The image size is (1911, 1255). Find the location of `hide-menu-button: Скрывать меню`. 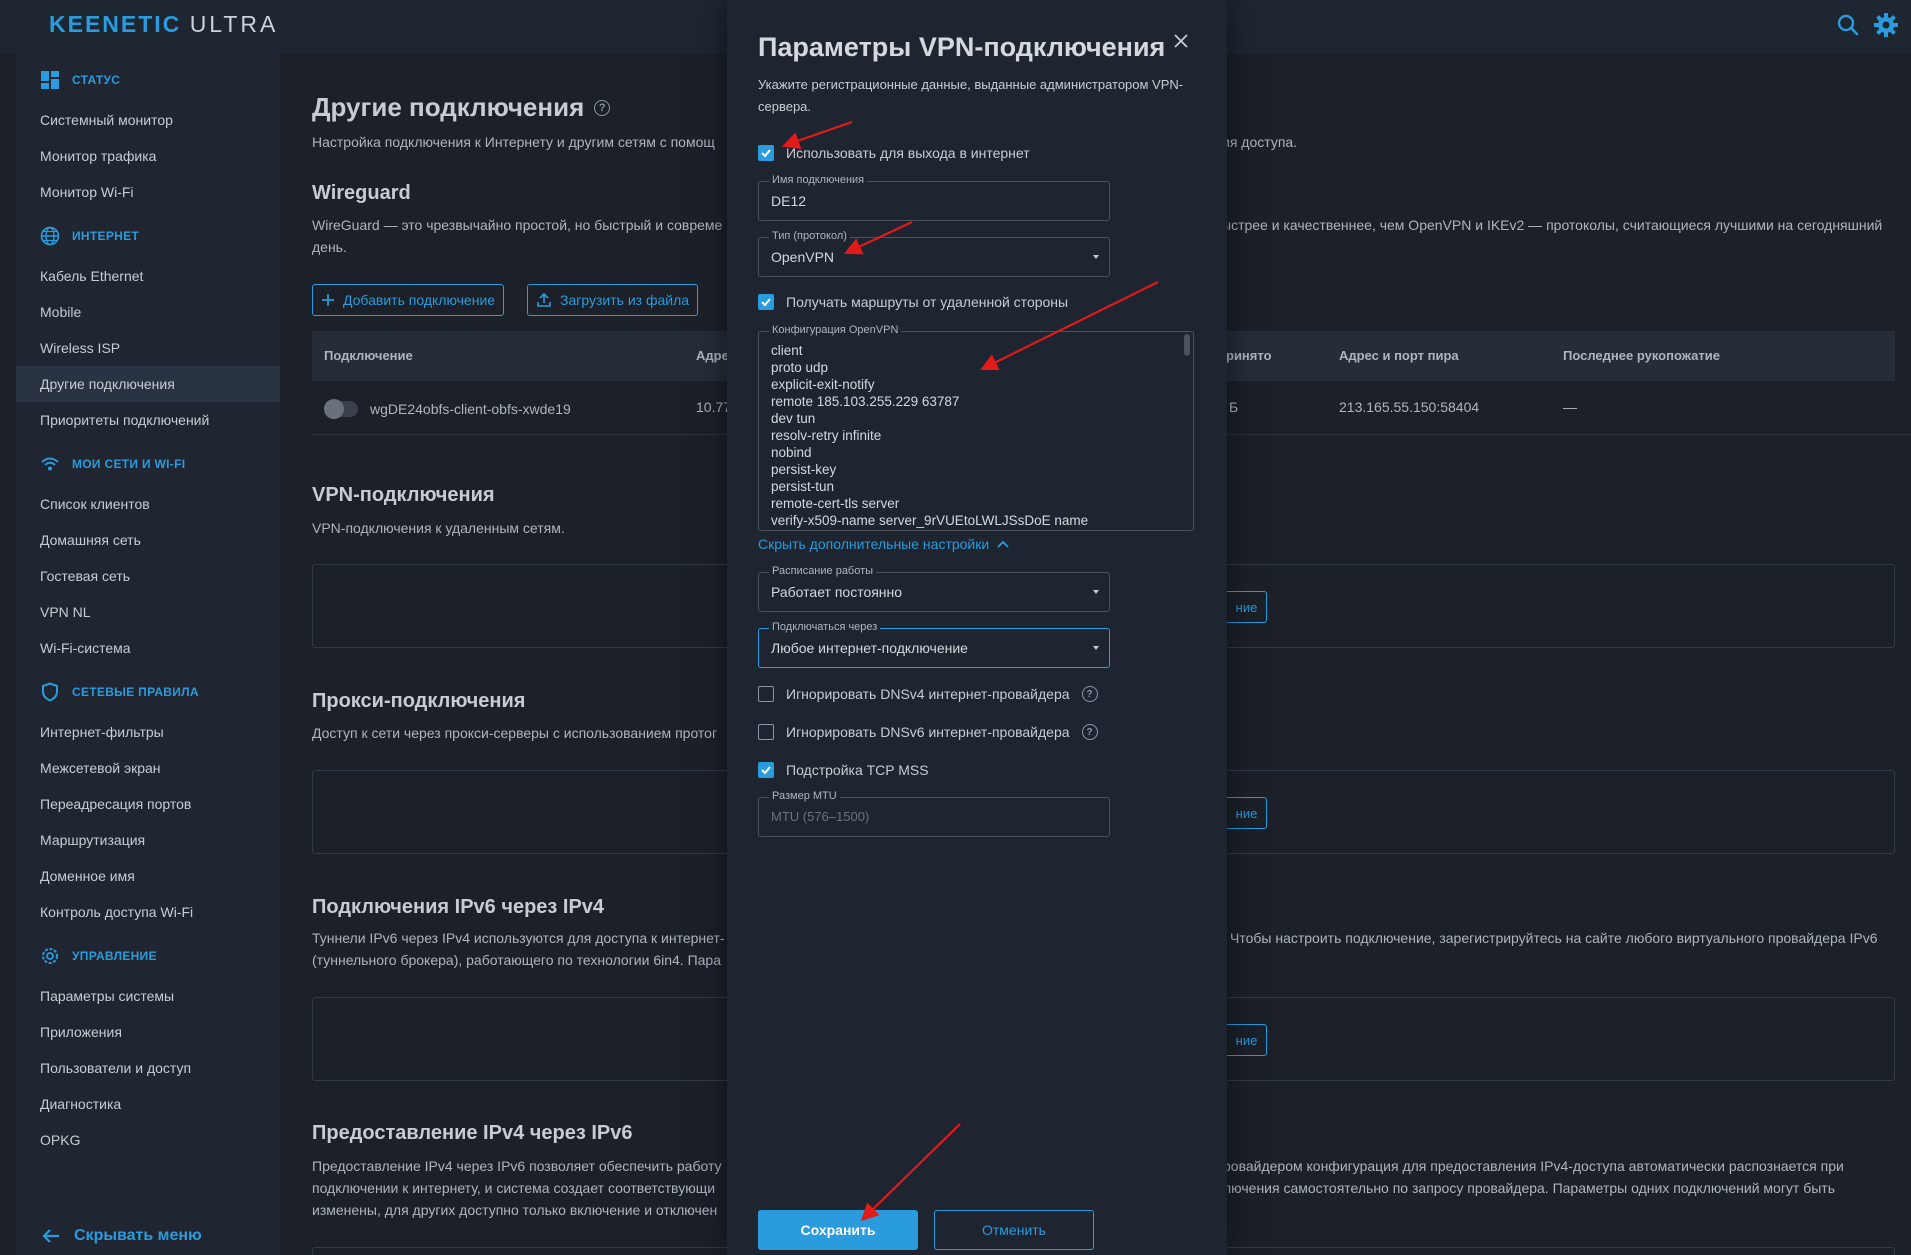

hide-menu-button: Скрывать меню is located at coordinates (122, 1236).